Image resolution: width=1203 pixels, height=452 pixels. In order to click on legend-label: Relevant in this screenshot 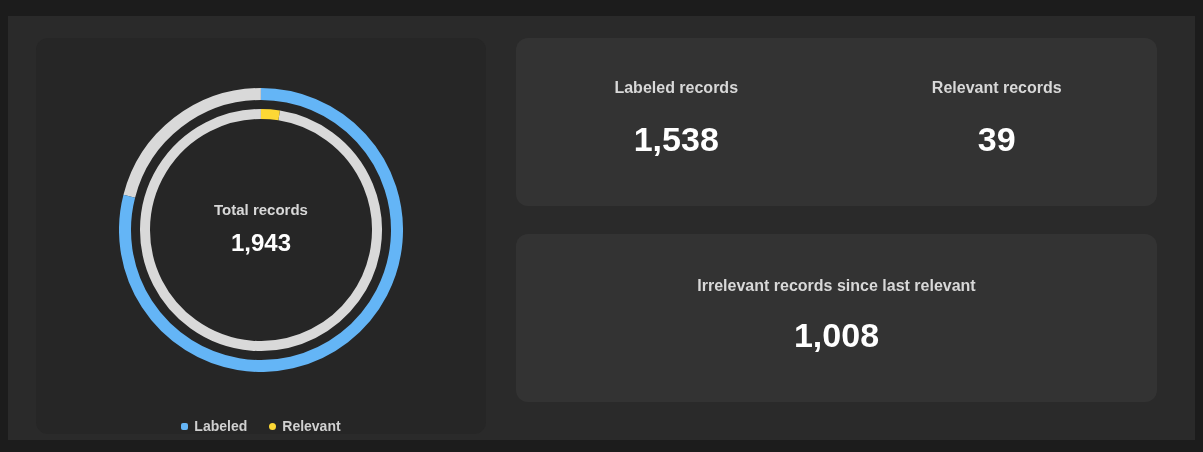, I will do `click(311, 426)`.